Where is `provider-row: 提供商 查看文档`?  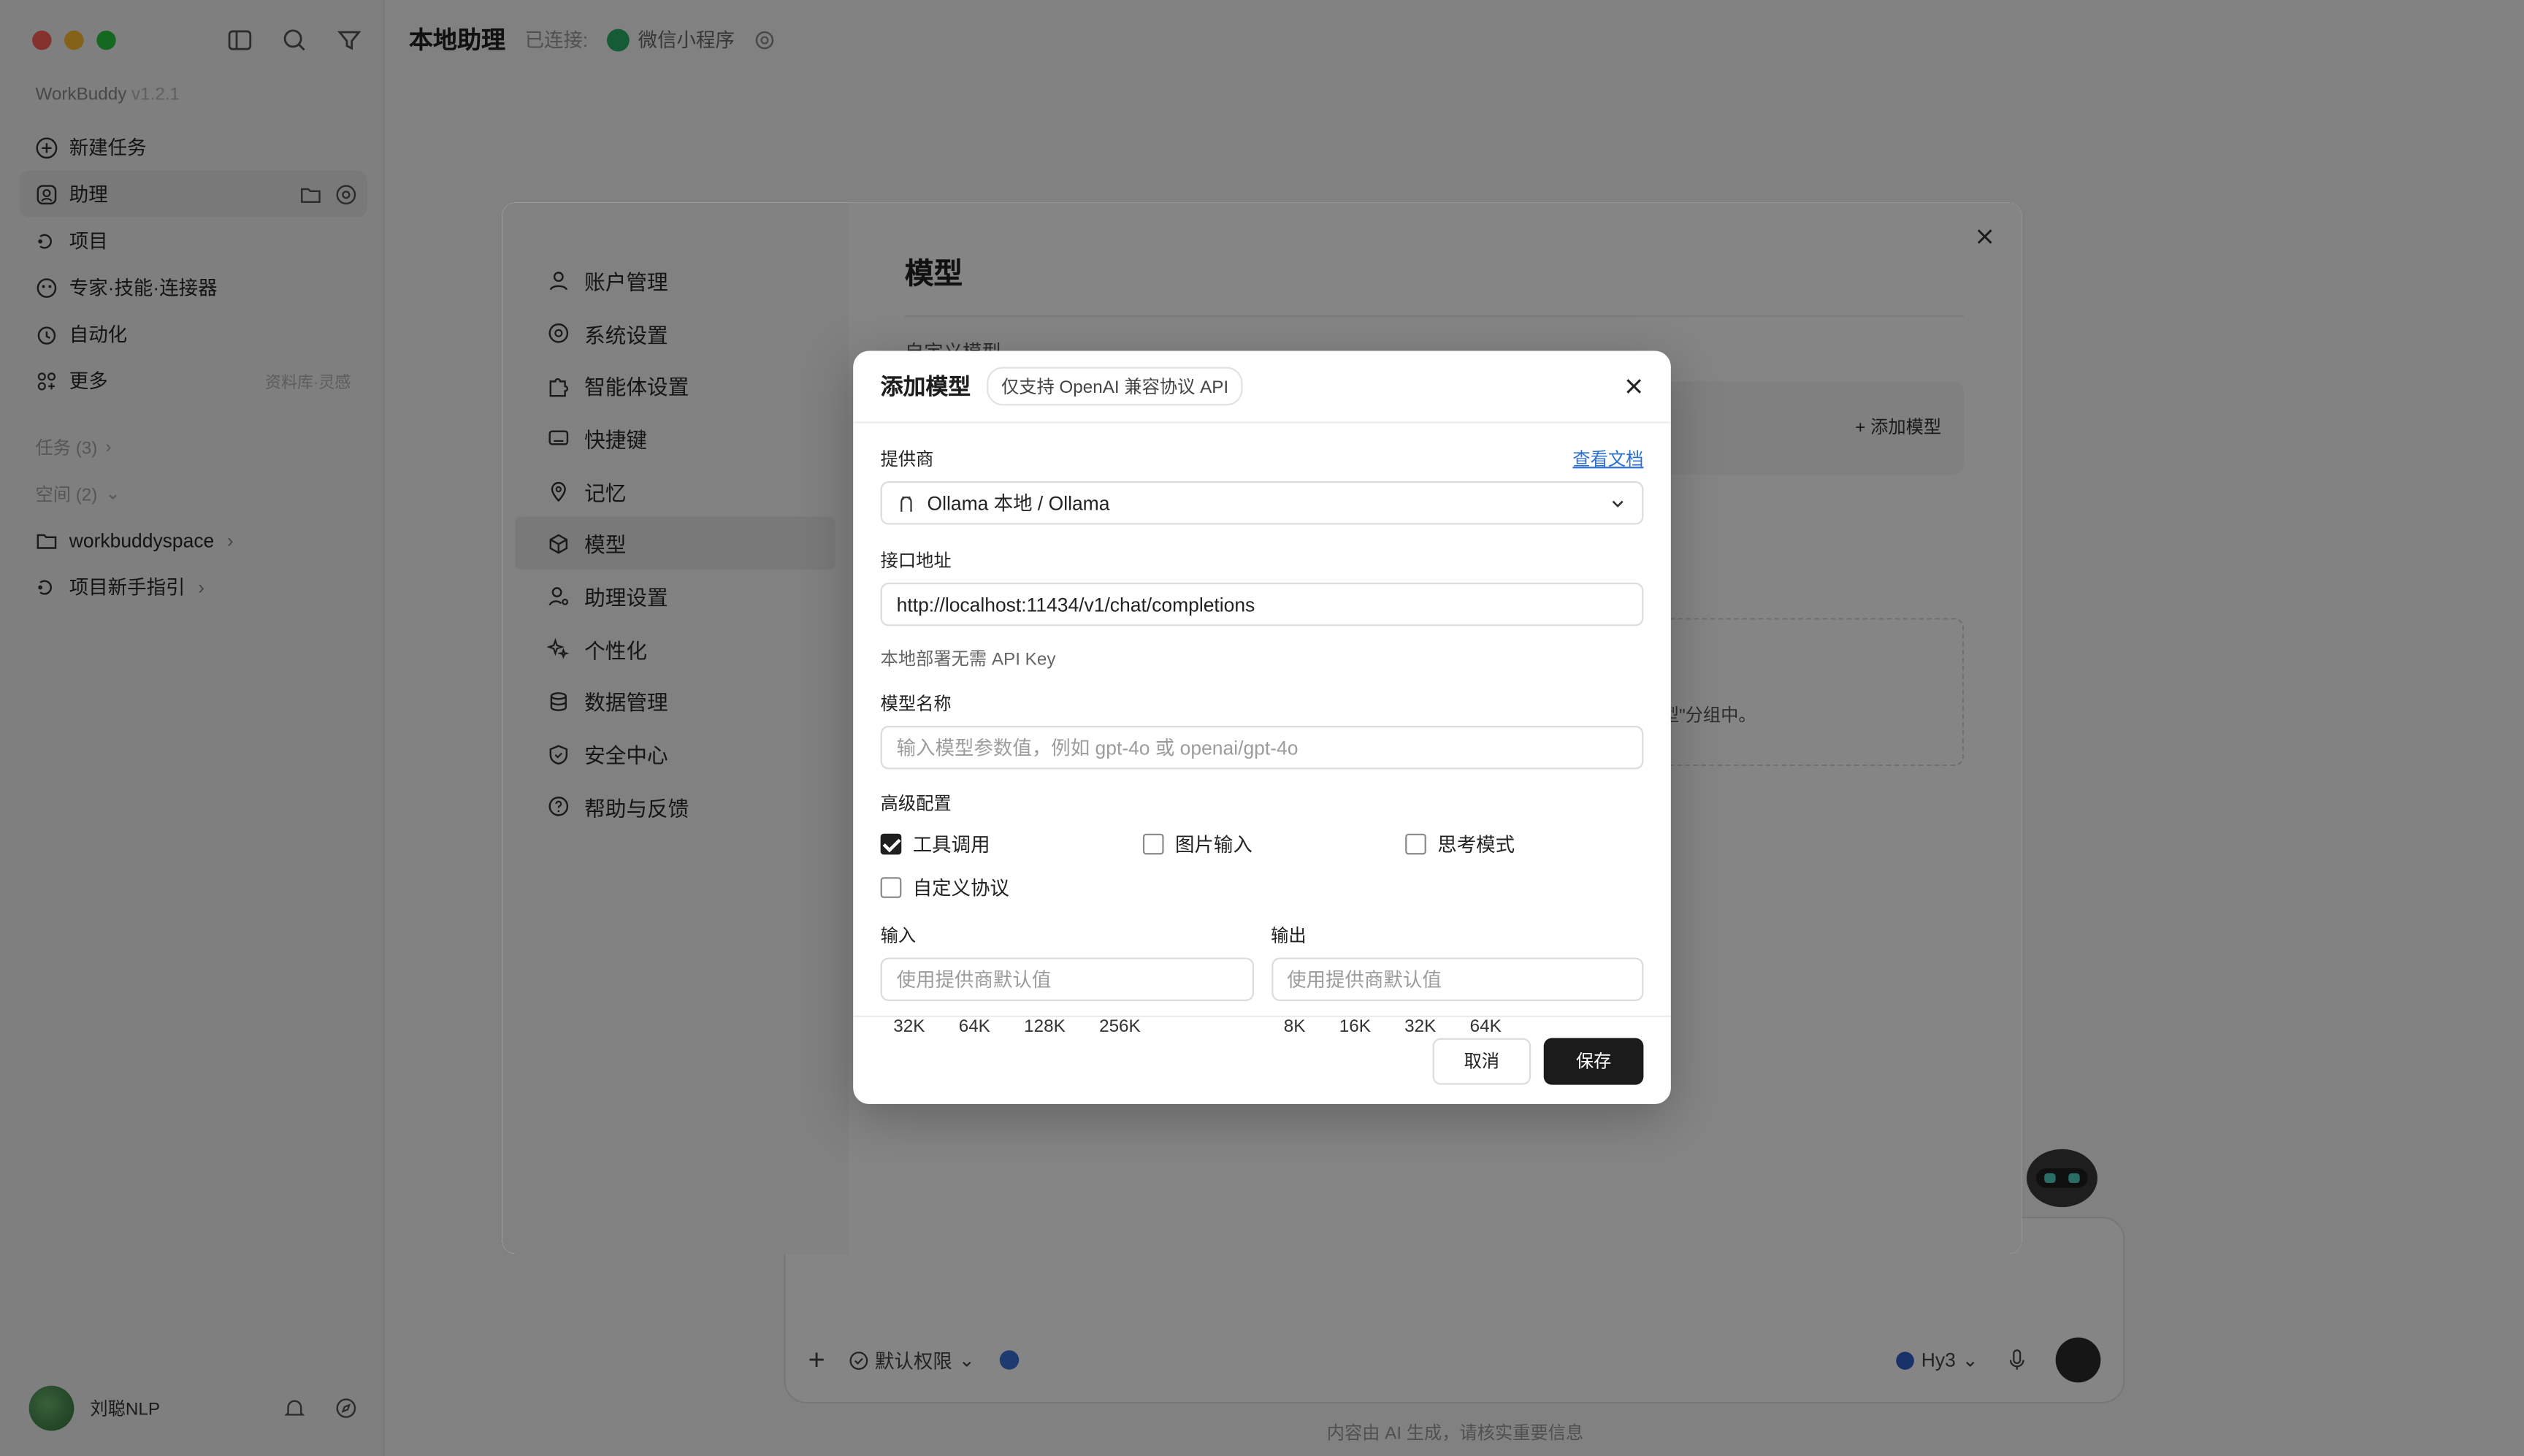
provider-row: 提供商 查看文档 is located at coordinates (1262, 459).